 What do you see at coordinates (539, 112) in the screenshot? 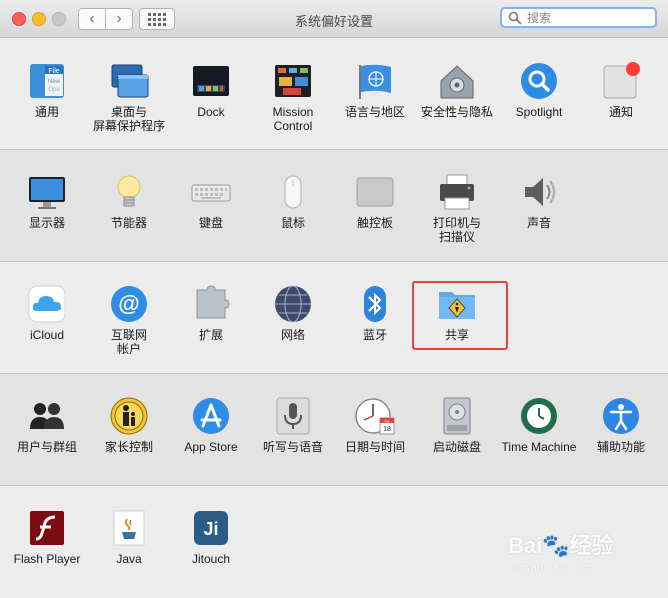
I see `pane-label: Spotlight` at bounding box center [539, 112].